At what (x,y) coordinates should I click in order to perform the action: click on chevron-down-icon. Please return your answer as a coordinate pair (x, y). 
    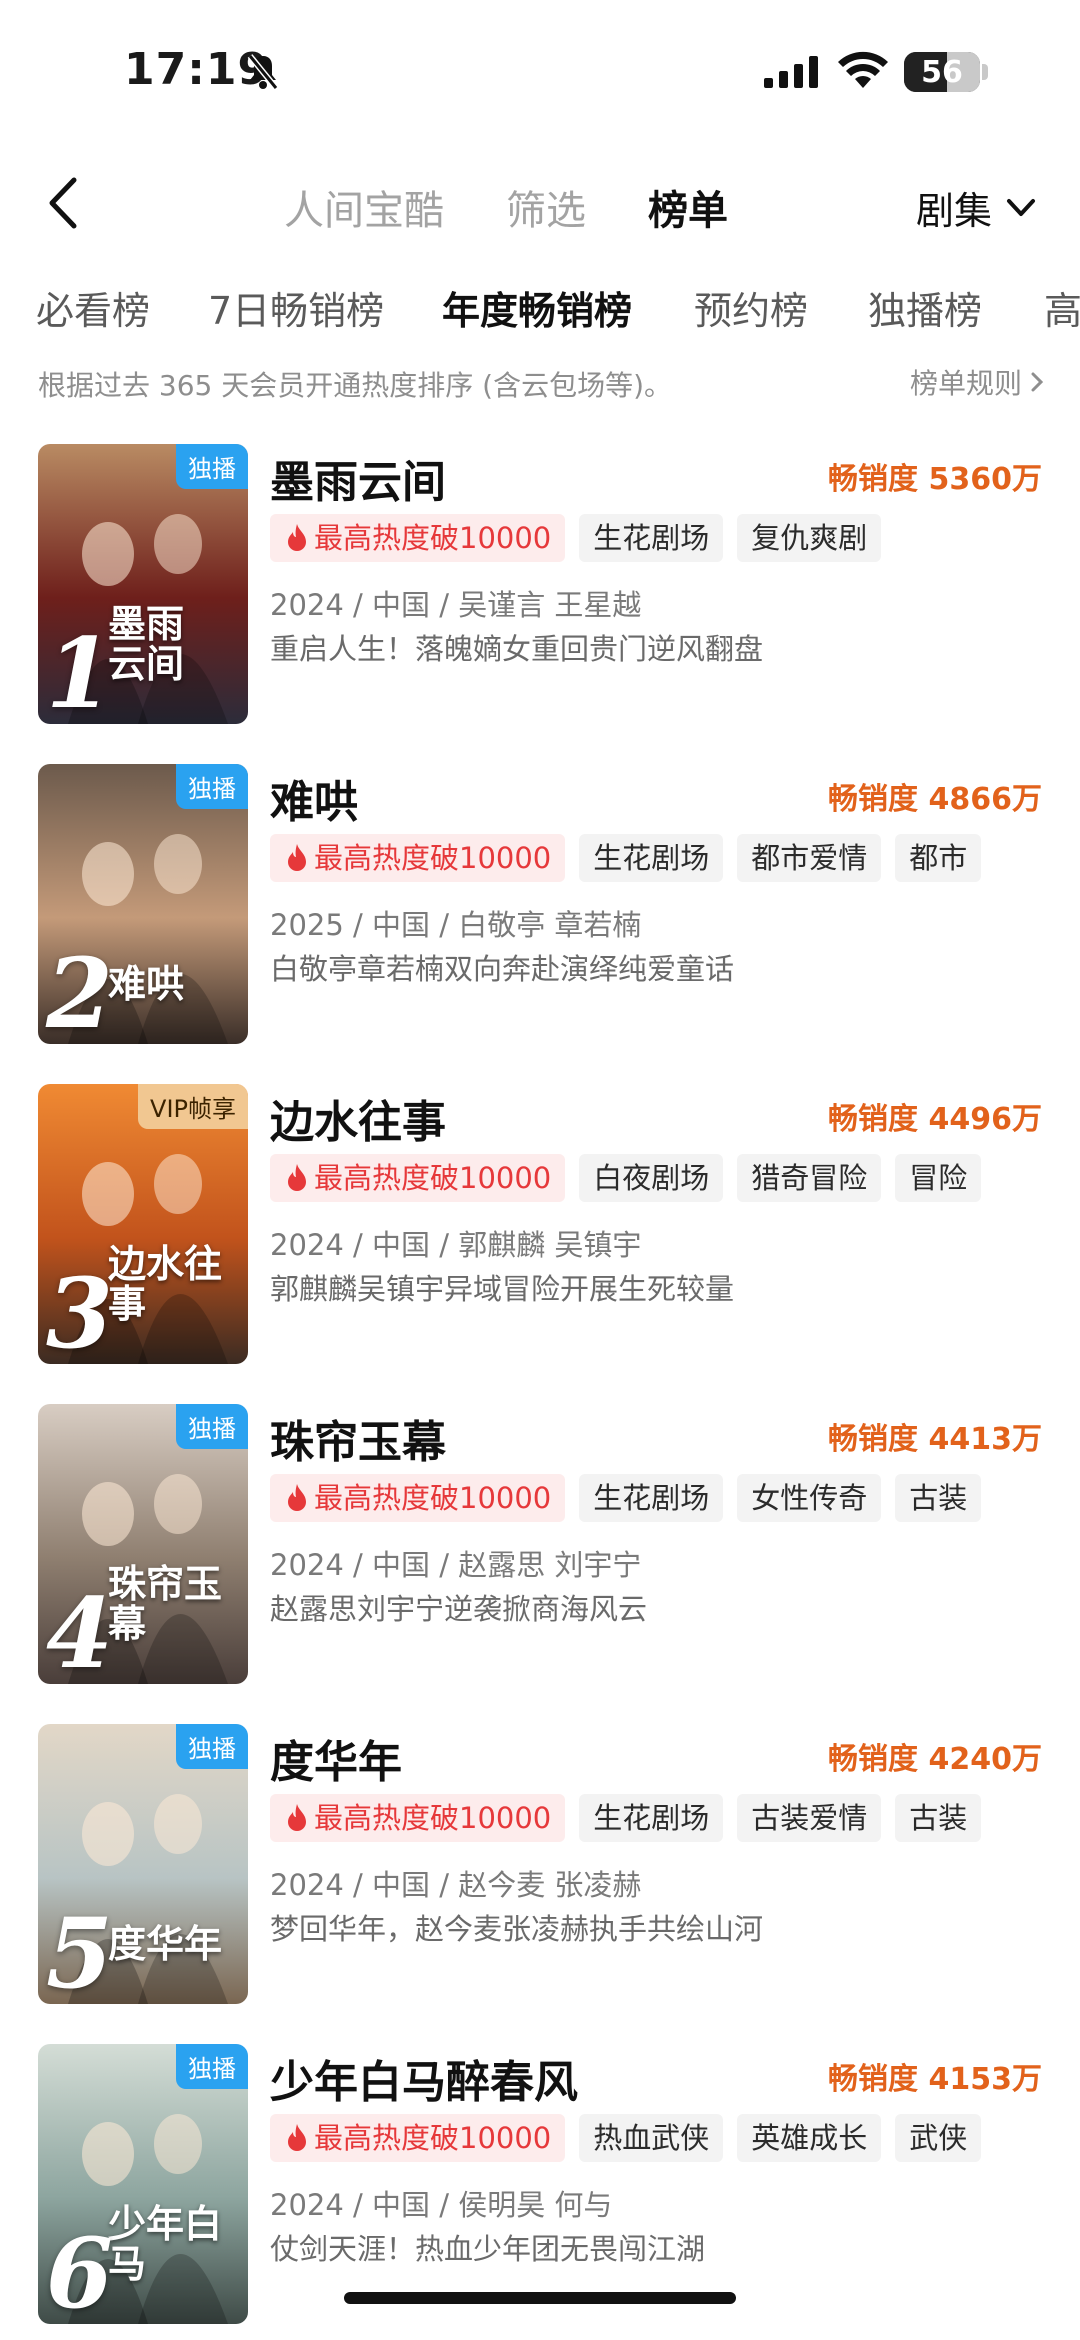
    Looking at the image, I should click on (1021, 207).